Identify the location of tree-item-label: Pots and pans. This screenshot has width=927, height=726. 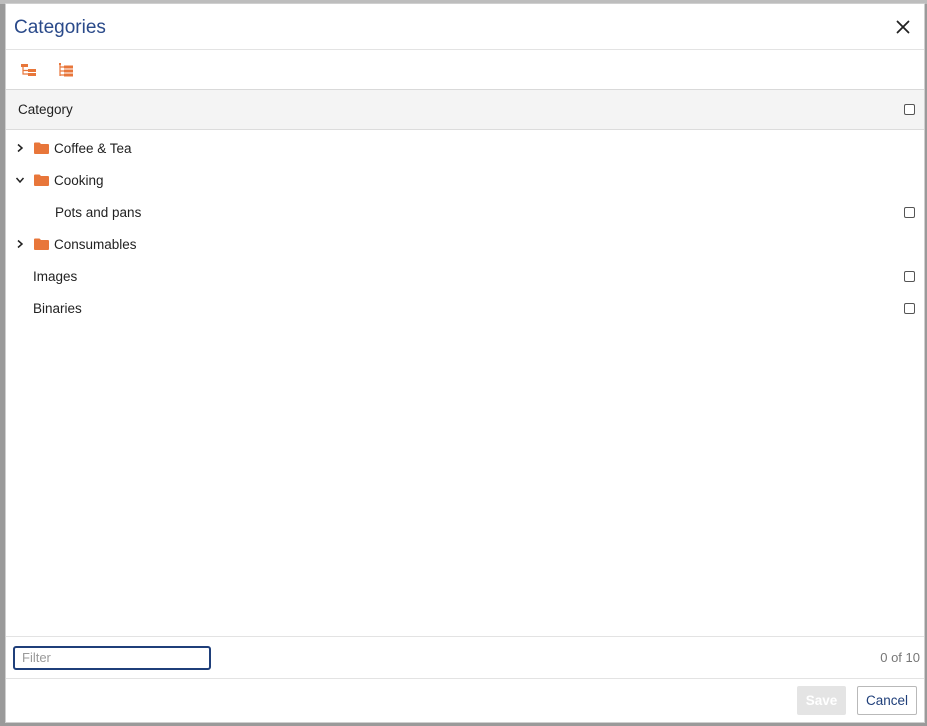
(98, 212).